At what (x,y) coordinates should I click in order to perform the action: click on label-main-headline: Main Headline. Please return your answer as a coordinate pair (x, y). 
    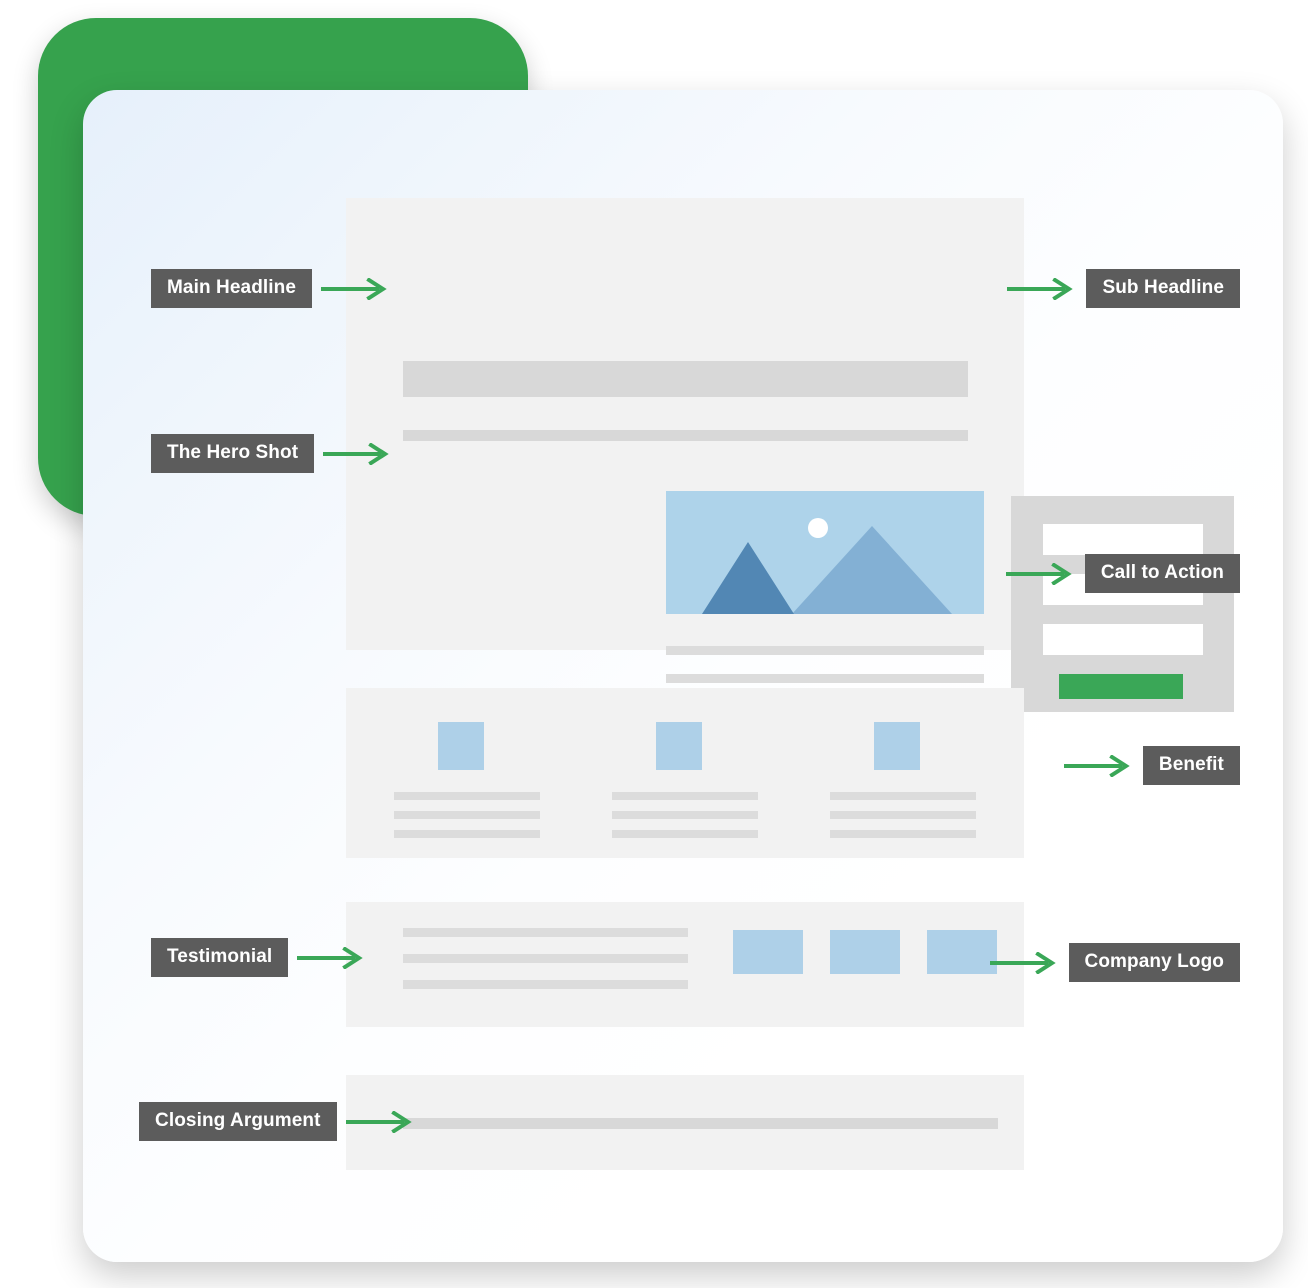
    Looking at the image, I should click on (232, 288).